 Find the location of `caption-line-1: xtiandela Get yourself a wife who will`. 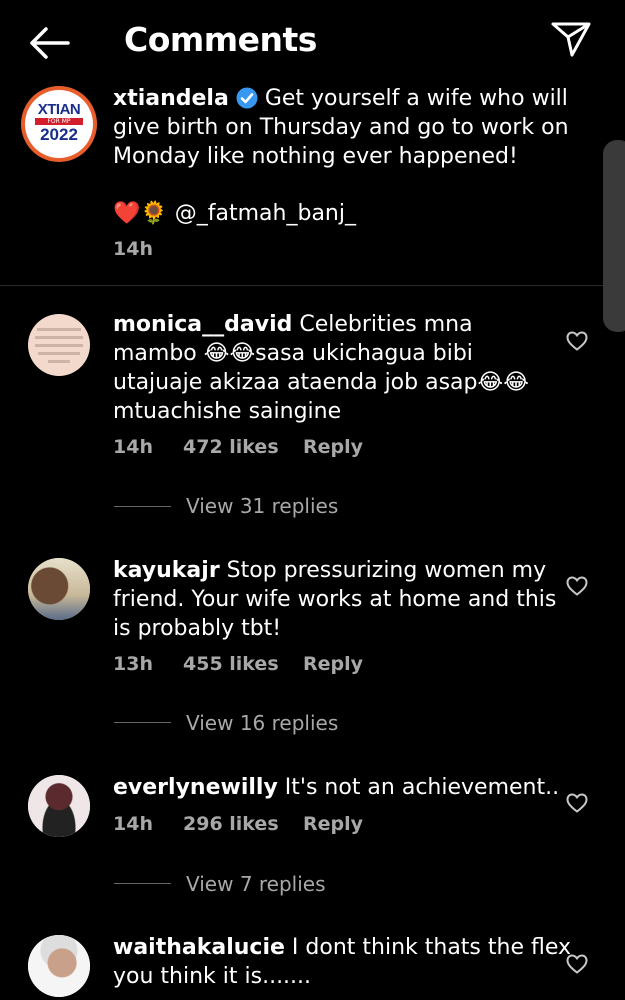

caption-line-1: xtiandela Get yourself a wife who will is located at coordinates (340, 98).